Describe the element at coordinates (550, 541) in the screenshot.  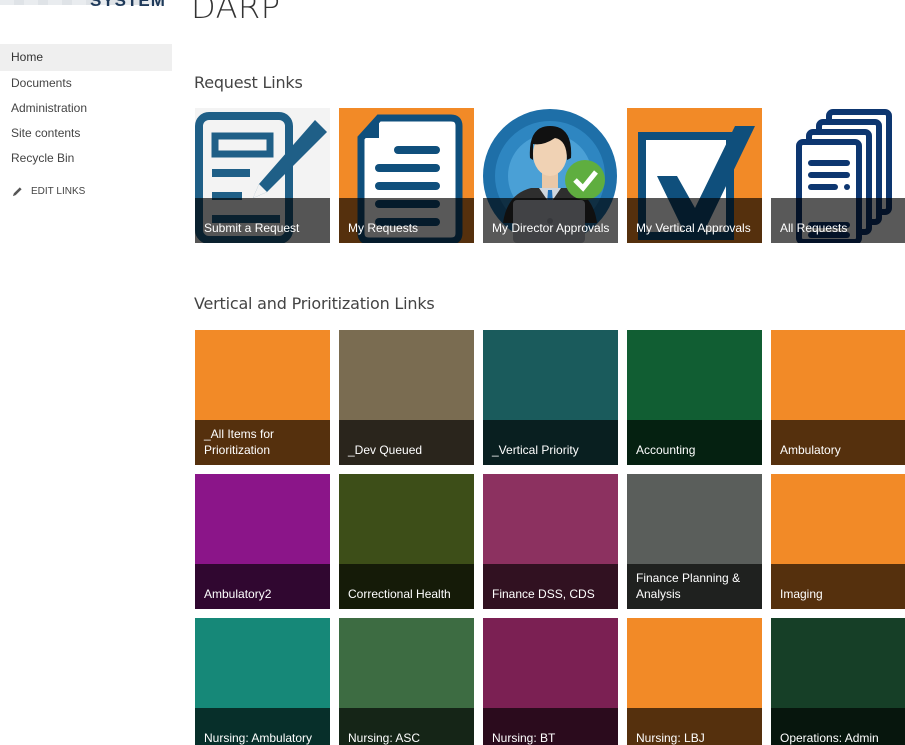
I see `tile-finance-dss-cds: Finance DSS, CDS` at that location.